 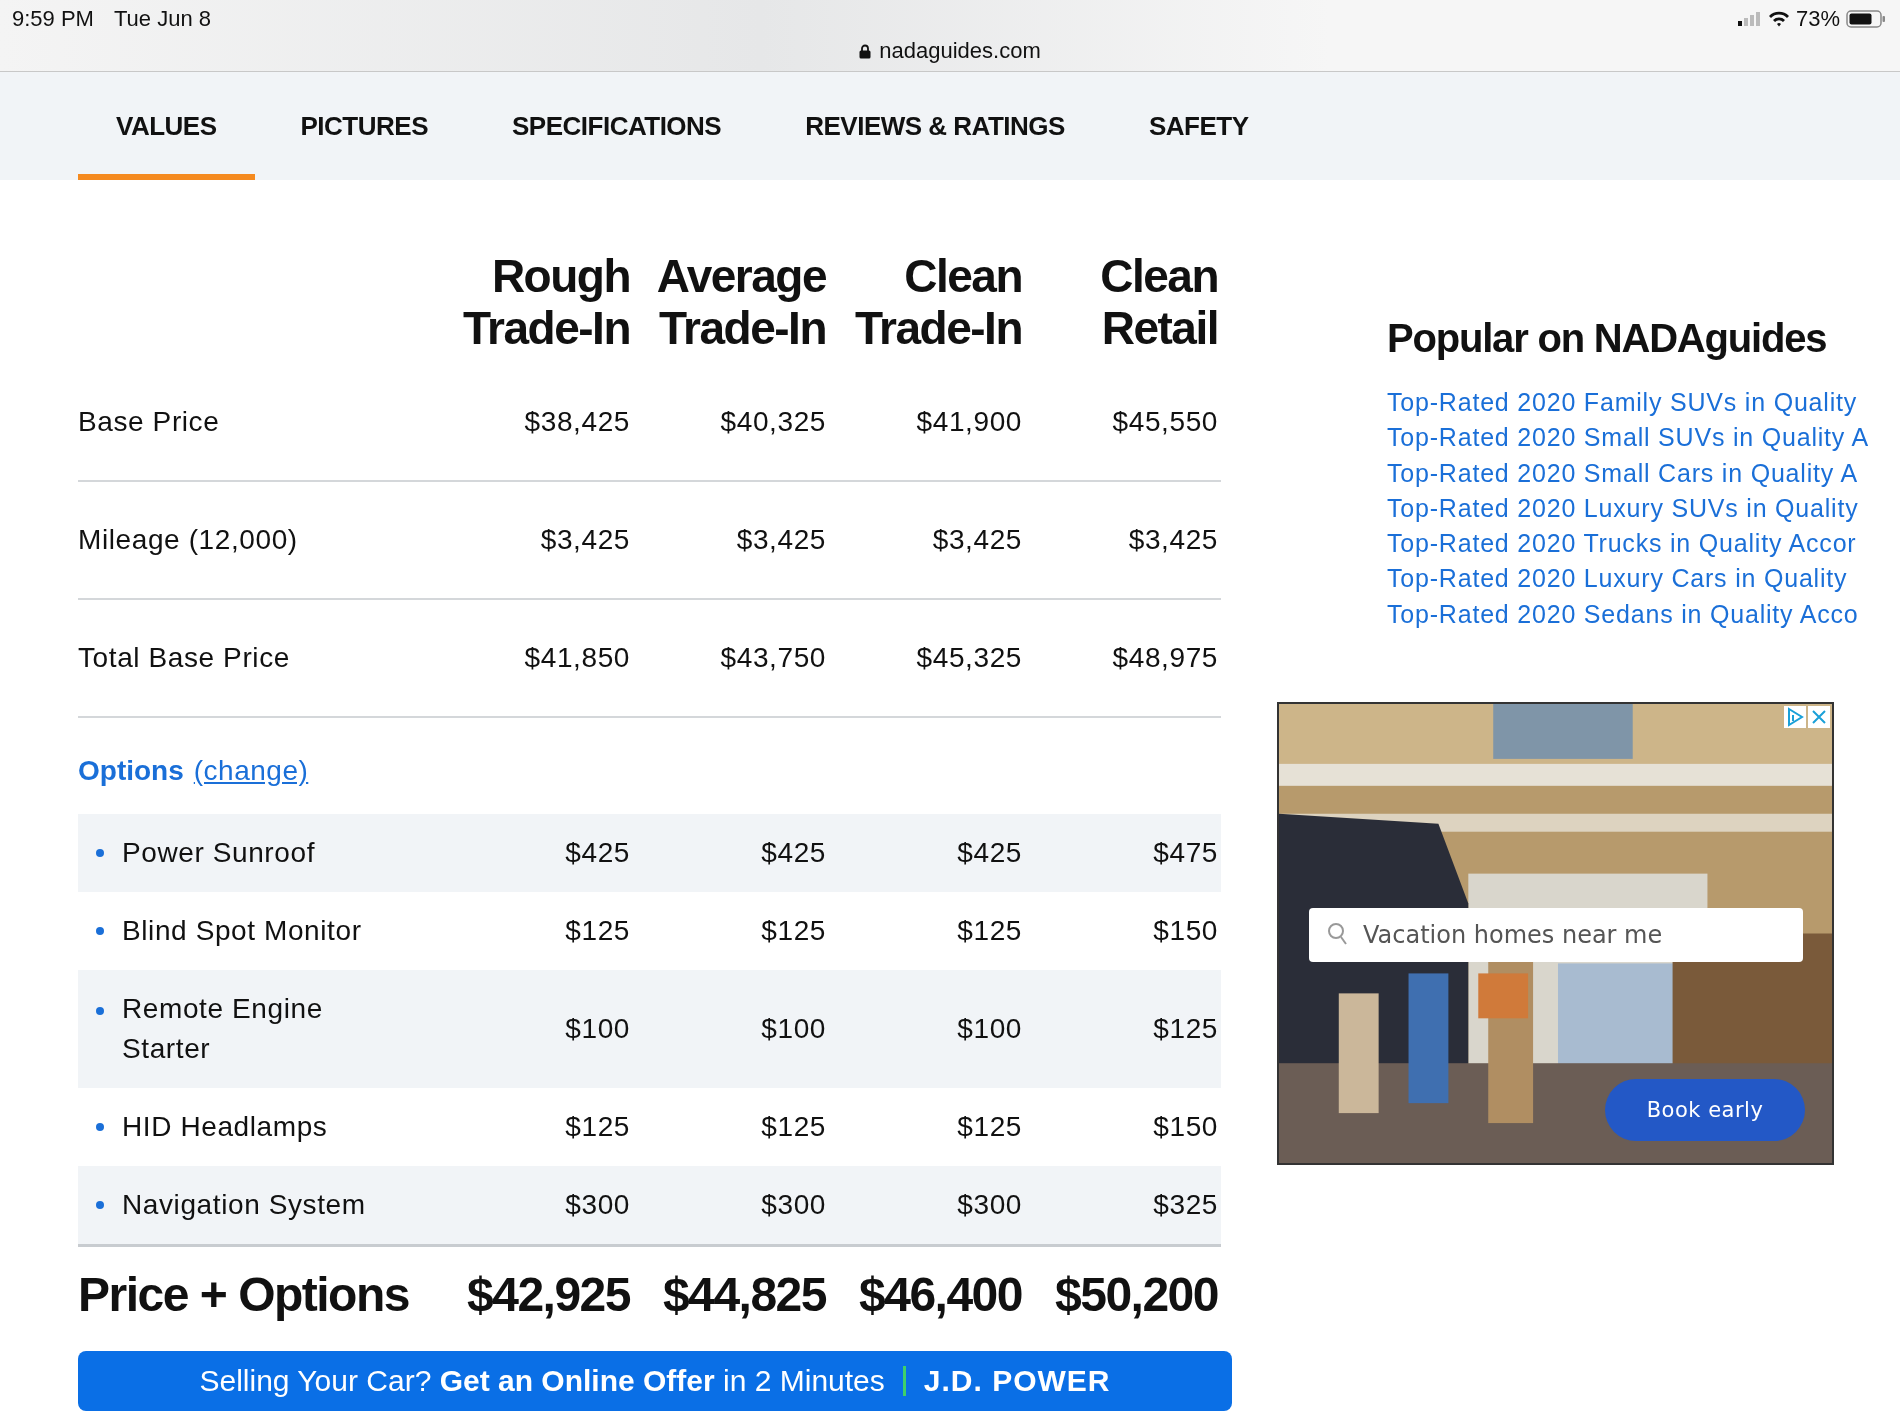 What do you see at coordinates (1136, 1294) in the screenshot?
I see `total-price: $50,200` at bounding box center [1136, 1294].